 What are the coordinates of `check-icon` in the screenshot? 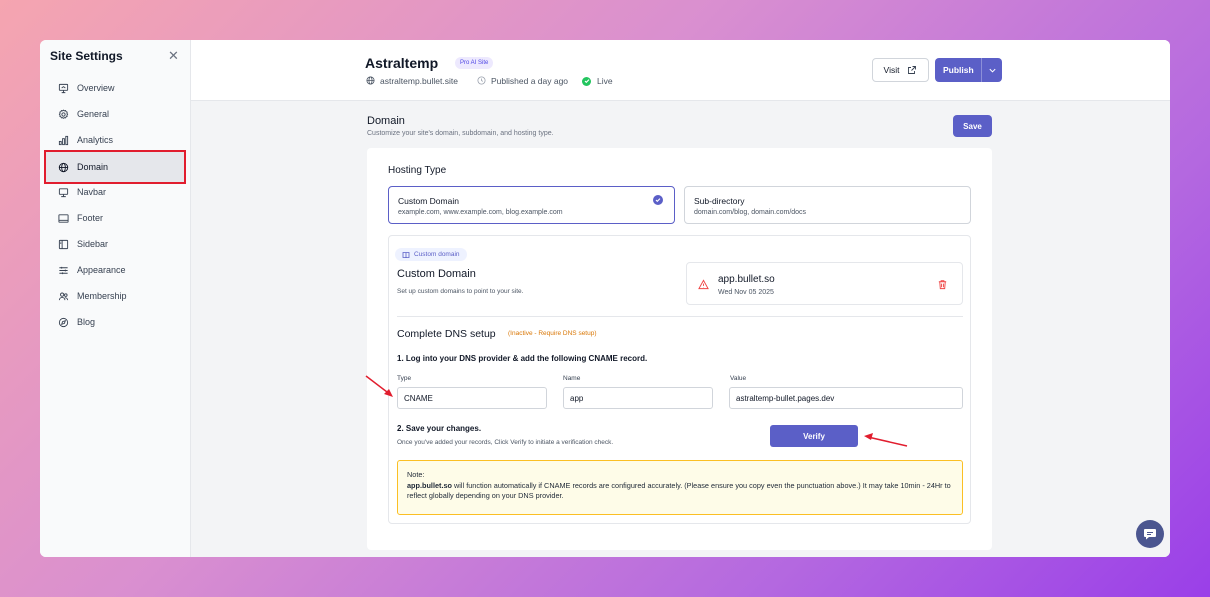 It's located at (586, 81).